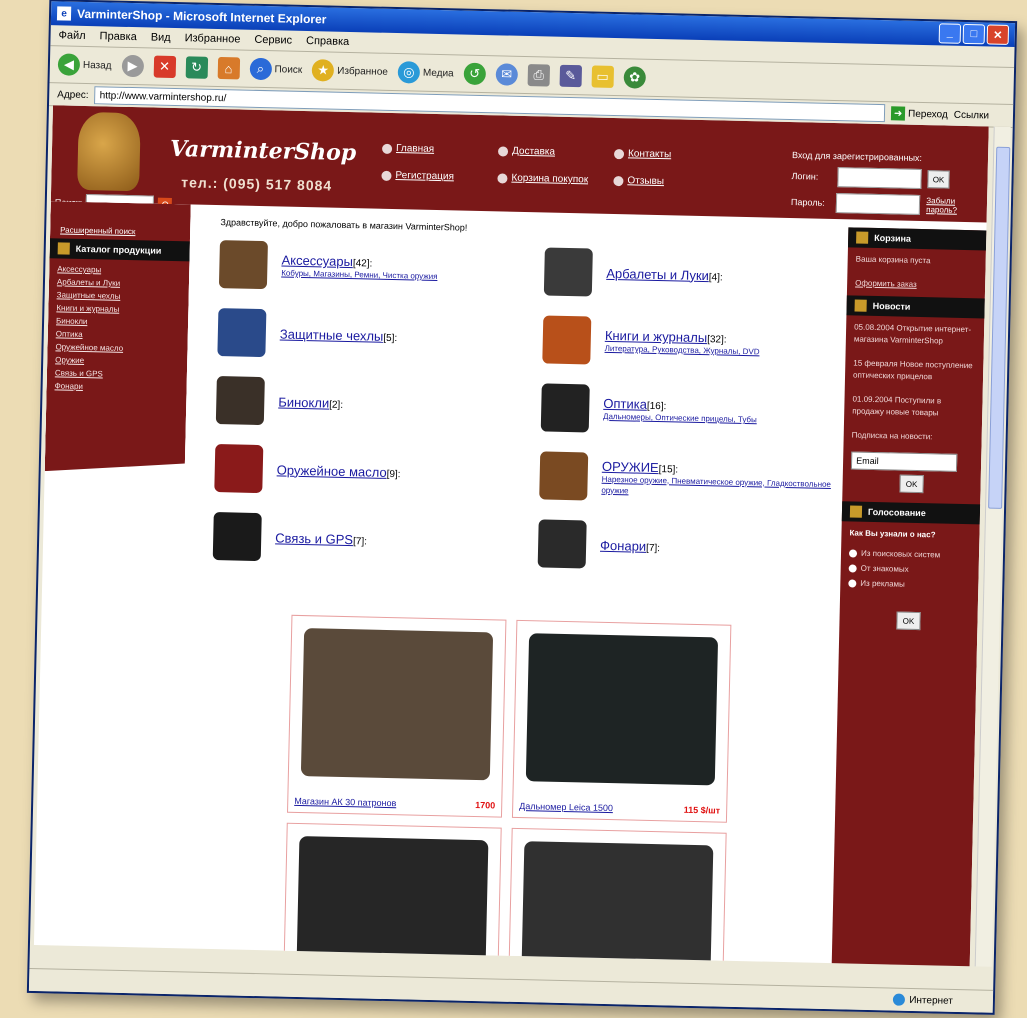  What do you see at coordinates (359, 274) in the screenshot?
I see `category-subs: Кобуры, Магазины, Ремни, Чистка оружия` at bounding box center [359, 274].